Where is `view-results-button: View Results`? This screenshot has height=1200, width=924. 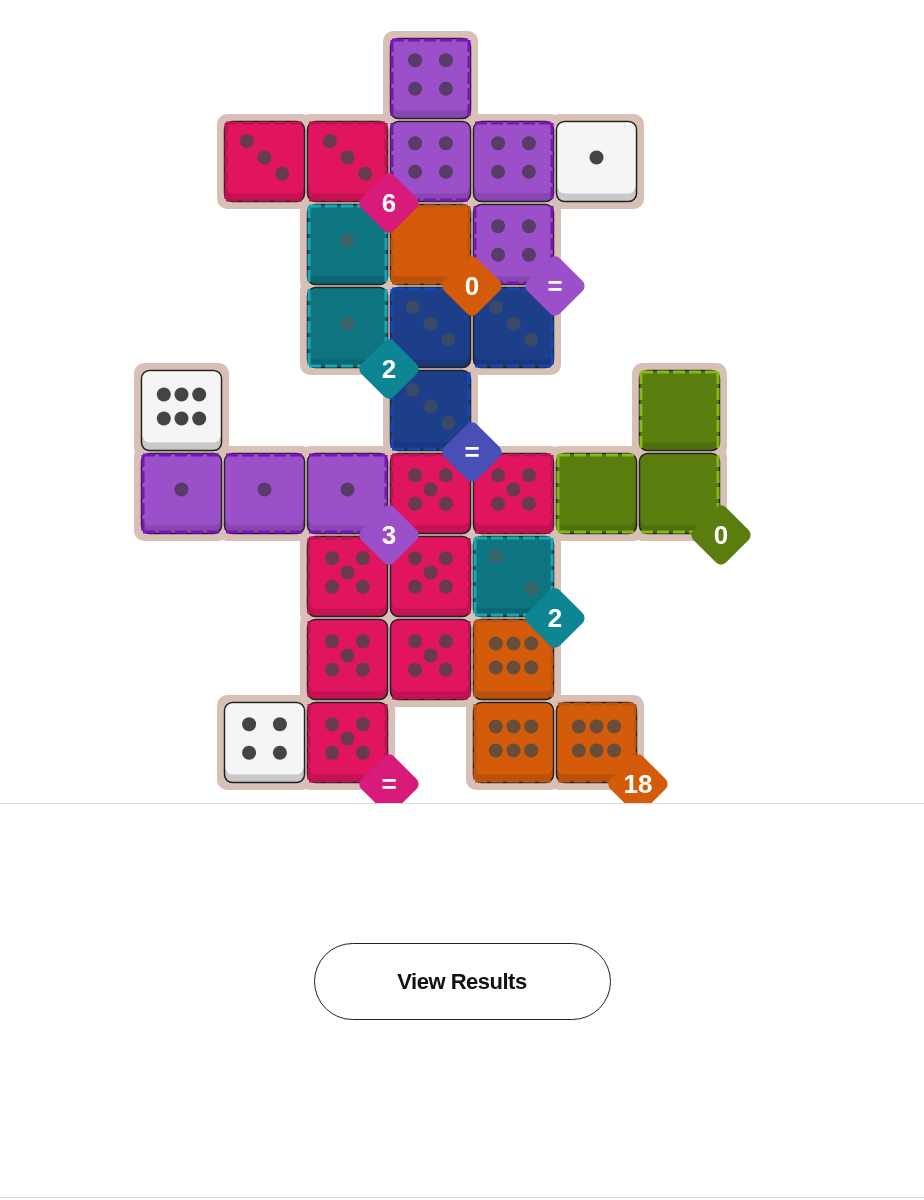
view-results-button: View Results is located at coordinates (462, 981).